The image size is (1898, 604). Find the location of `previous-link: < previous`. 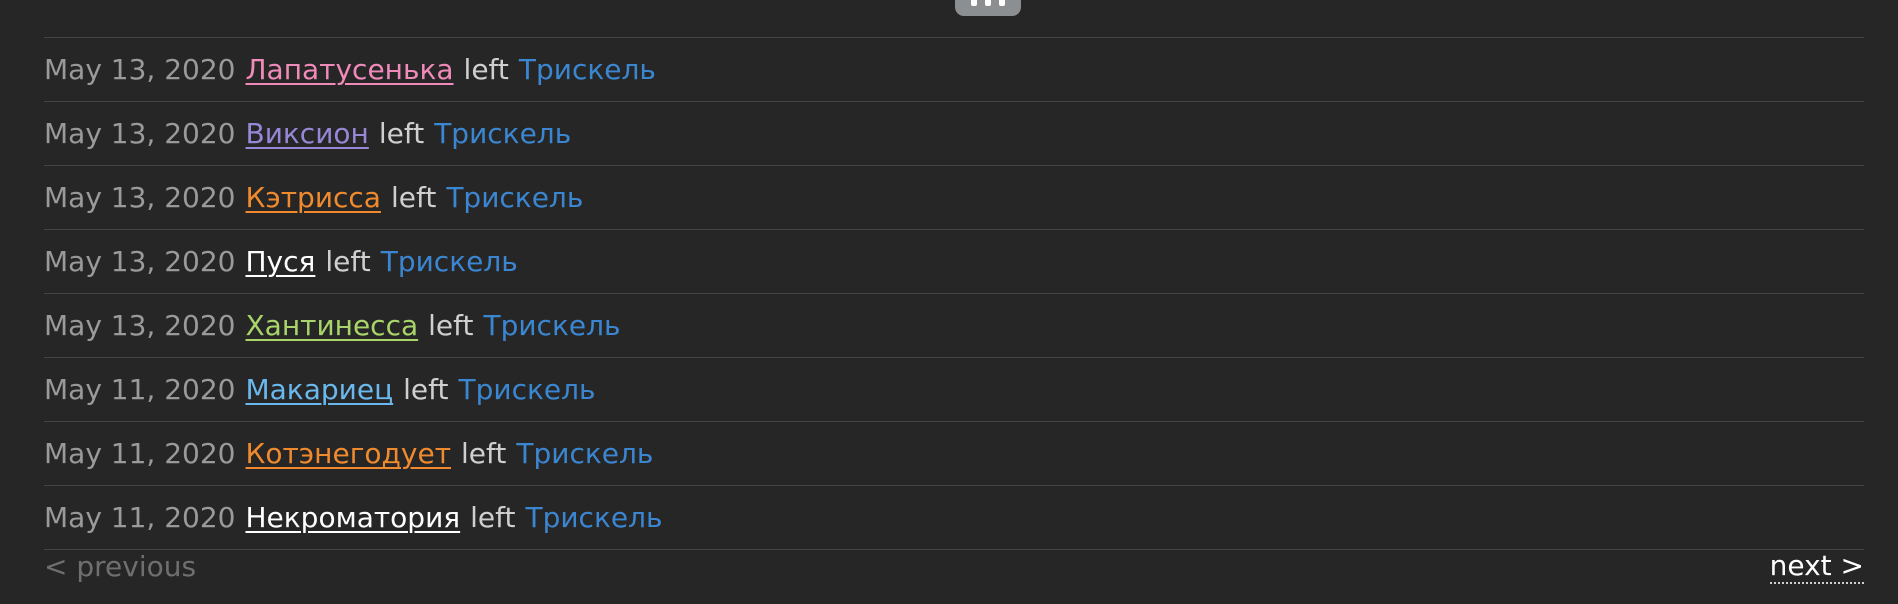

previous-link: < previous is located at coordinates (120, 566).